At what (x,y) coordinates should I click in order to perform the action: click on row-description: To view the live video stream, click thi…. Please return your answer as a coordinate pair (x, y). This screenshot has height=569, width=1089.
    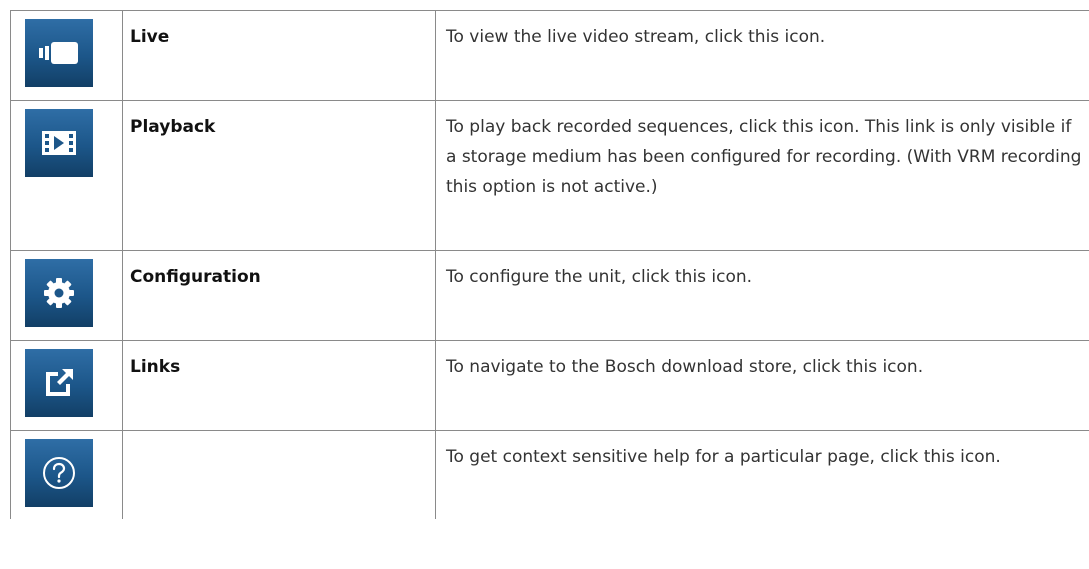
    Looking at the image, I should click on (762, 55).